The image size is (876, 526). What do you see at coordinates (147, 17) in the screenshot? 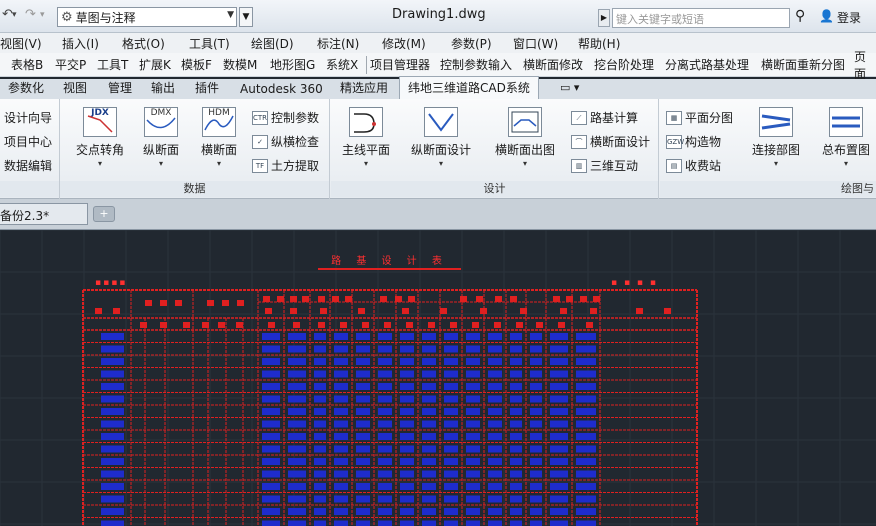
I see `workspace-selector: ⚙ 草图与注释 ▼` at bounding box center [147, 17].